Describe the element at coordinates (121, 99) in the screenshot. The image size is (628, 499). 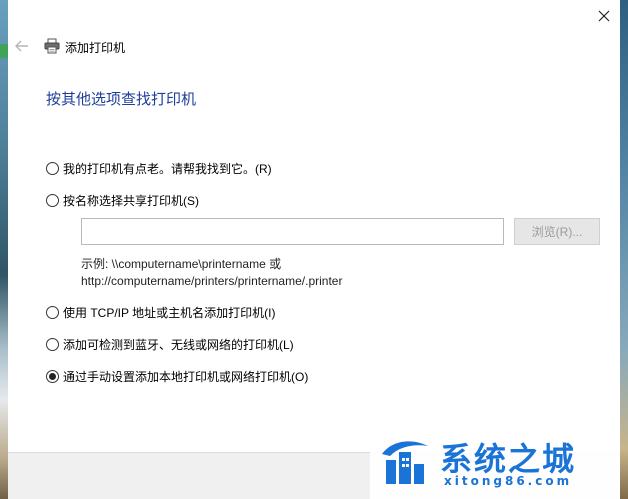
I see `page-heading: 按其他选项查找打印机` at that location.